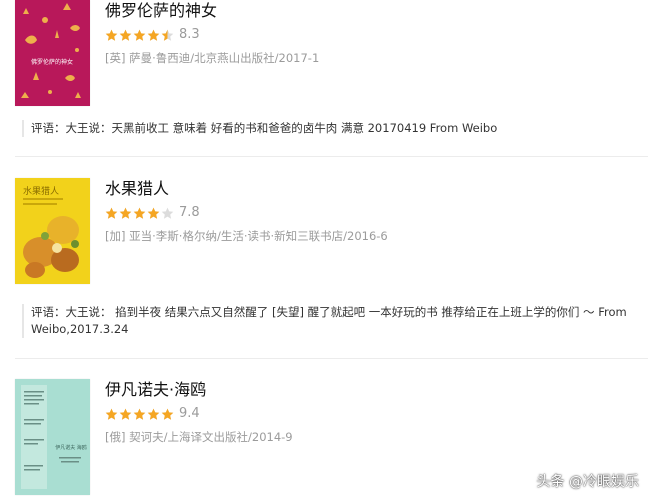 The image size is (653, 501). What do you see at coordinates (161, 11) in the screenshot?
I see `book-title: 佛罗伦萨的神女` at bounding box center [161, 11].